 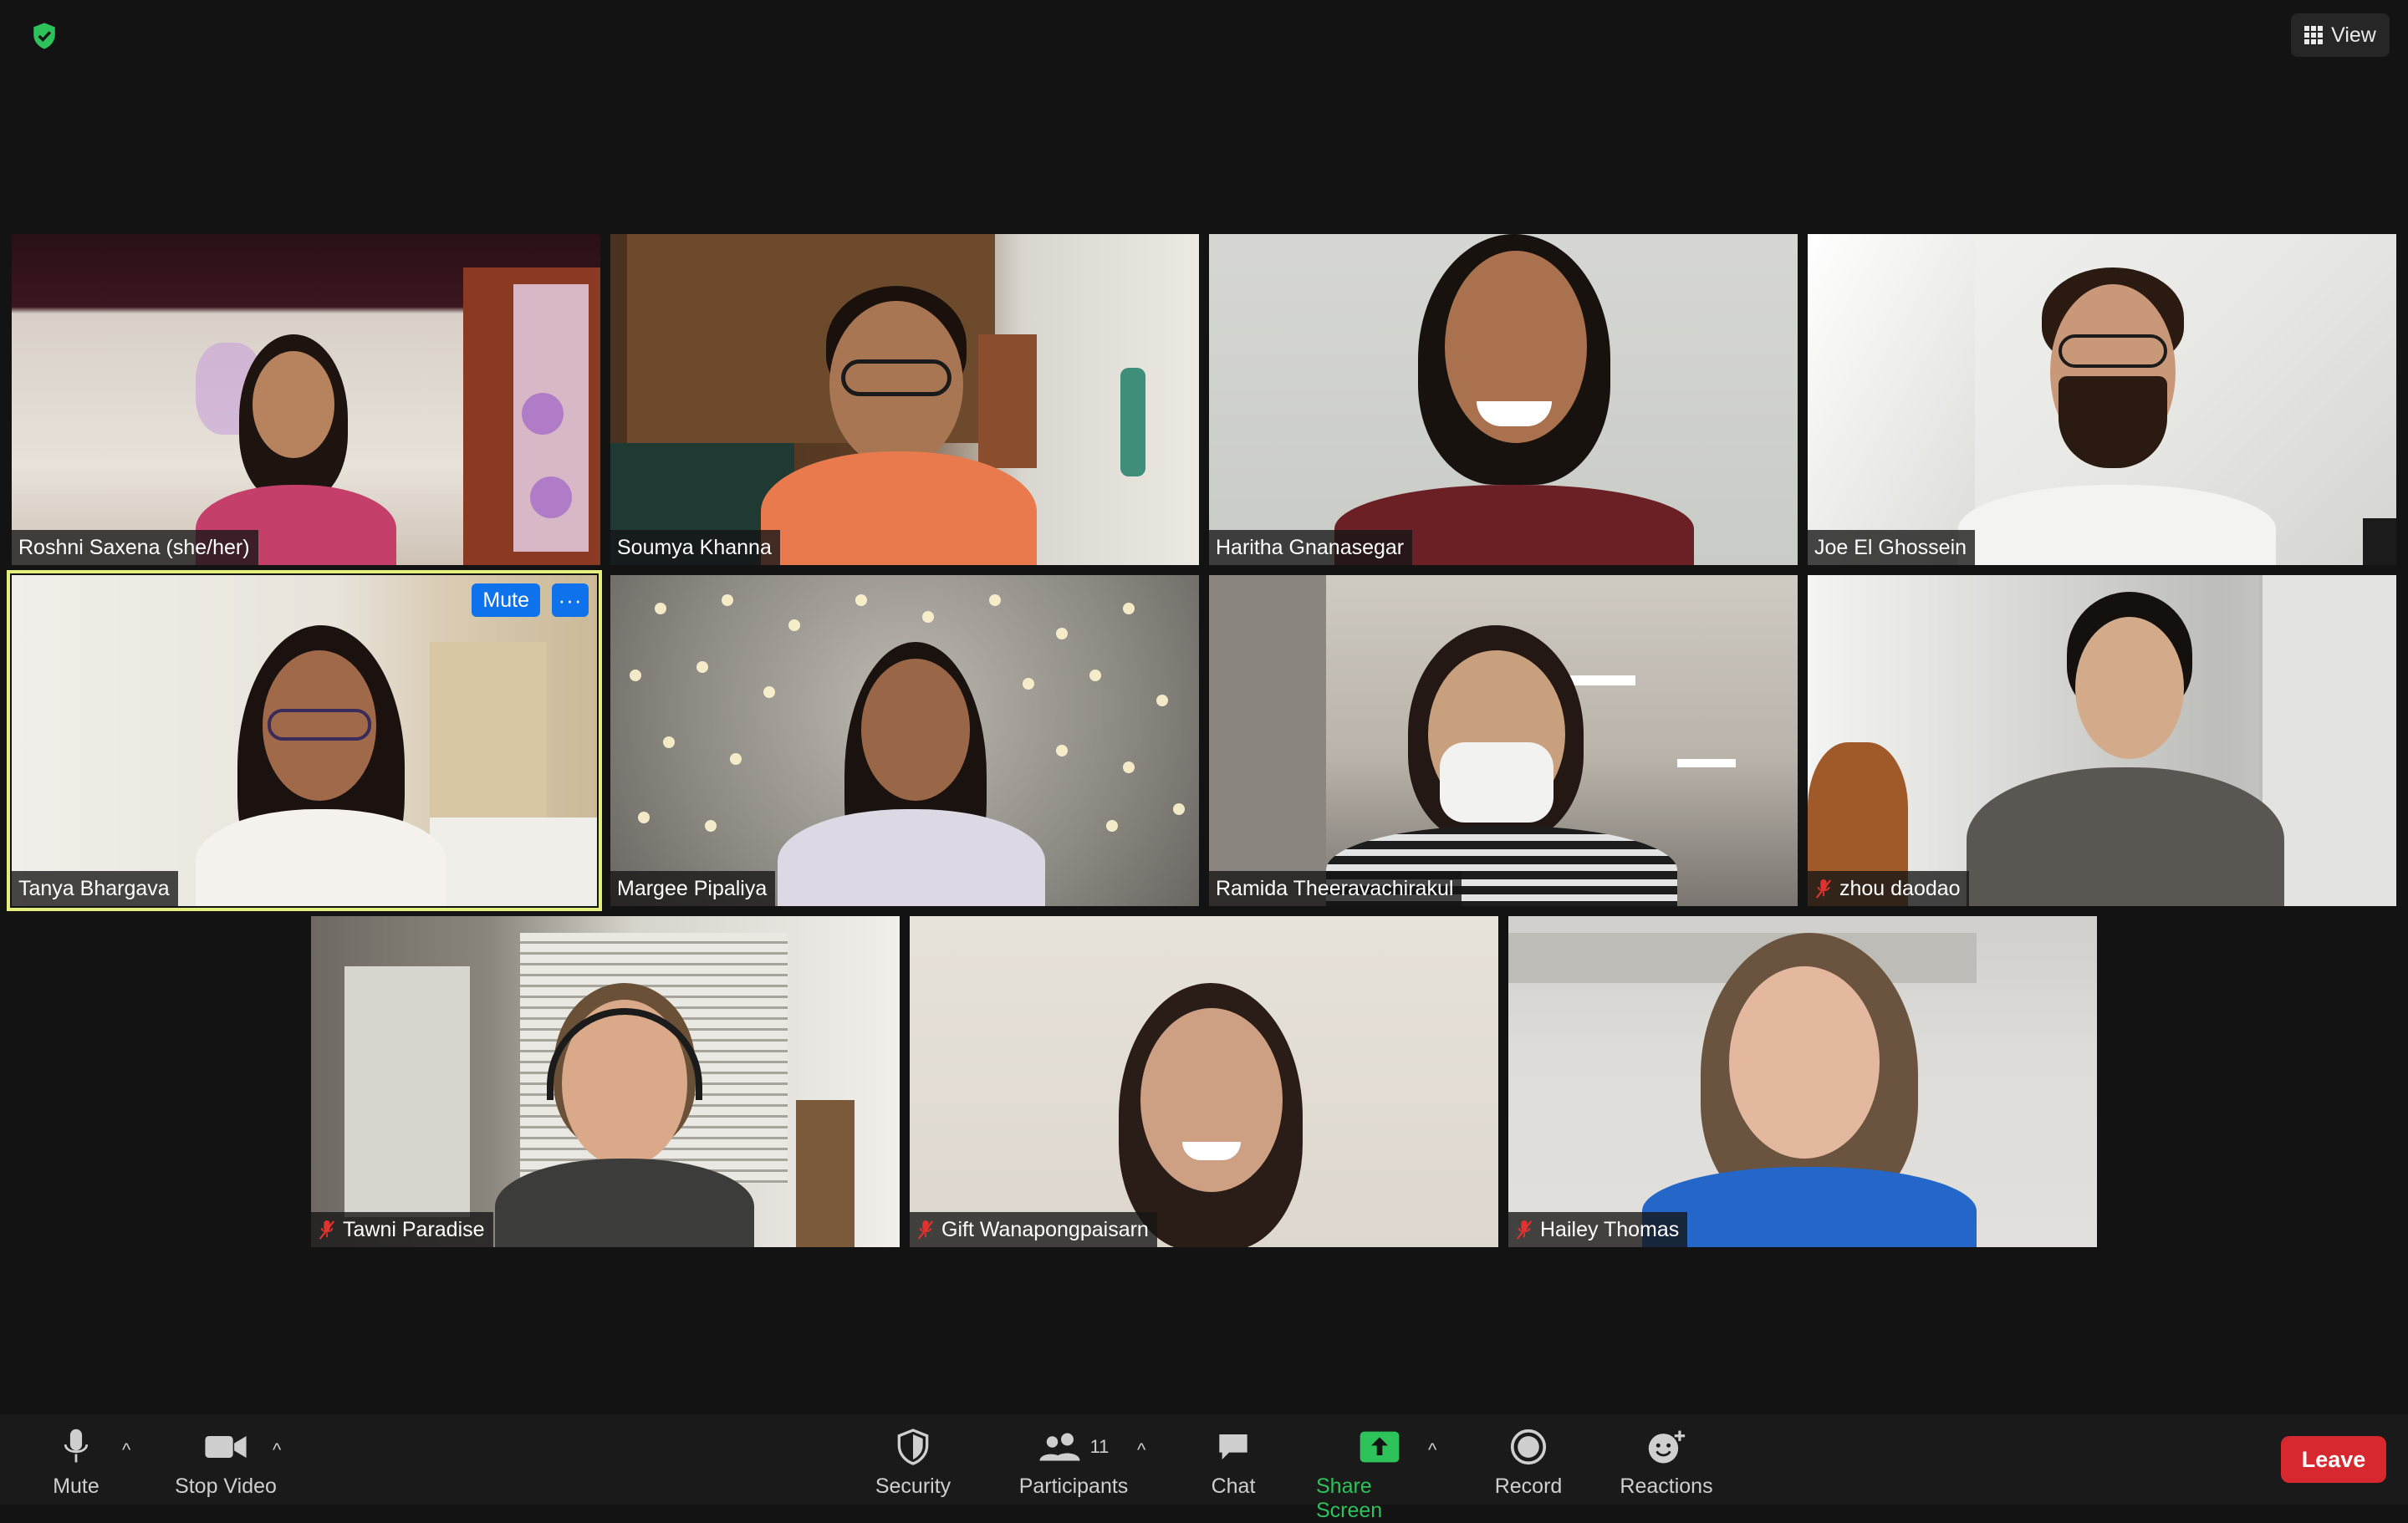 I want to click on grid-view-icon, so click(x=2314, y=35).